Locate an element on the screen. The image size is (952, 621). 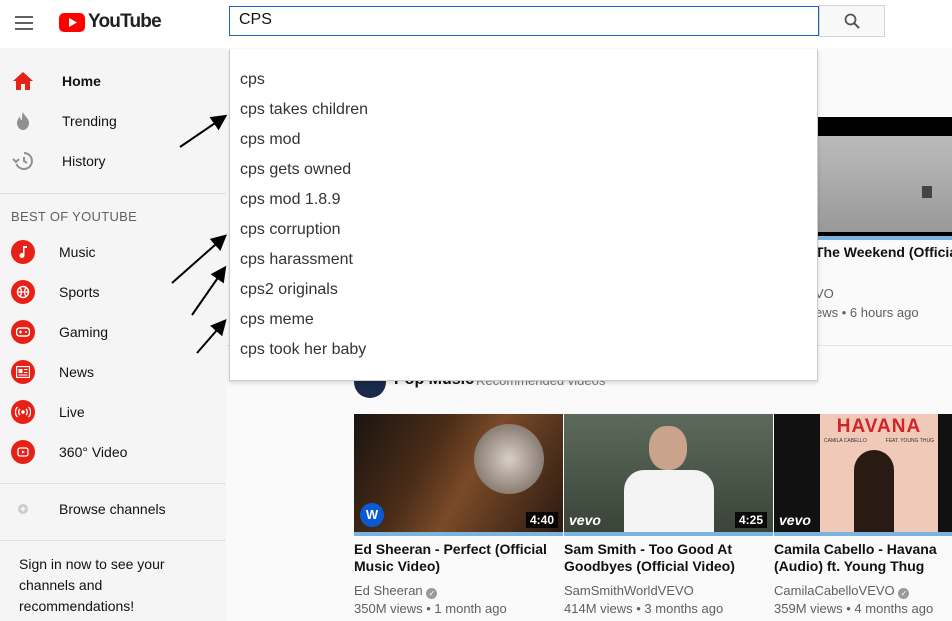
sidebar-item-label: Live is located at coordinates (72, 412).